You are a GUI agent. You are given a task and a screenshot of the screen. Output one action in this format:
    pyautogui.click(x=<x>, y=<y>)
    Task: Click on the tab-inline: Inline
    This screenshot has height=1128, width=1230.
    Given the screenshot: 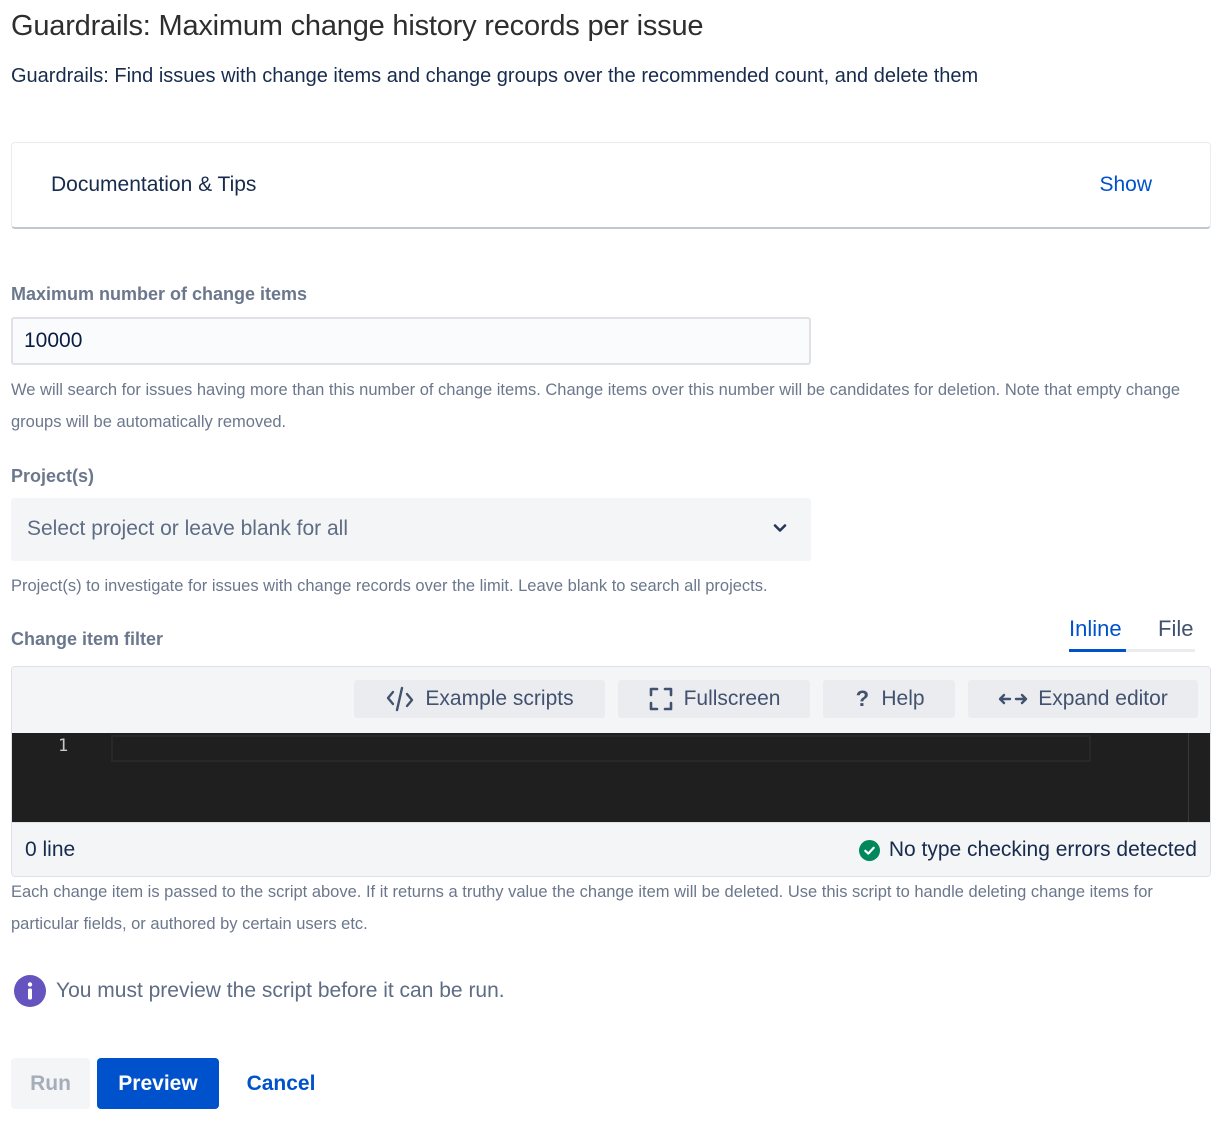 What is the action you would take?
    pyautogui.click(x=1095, y=629)
    